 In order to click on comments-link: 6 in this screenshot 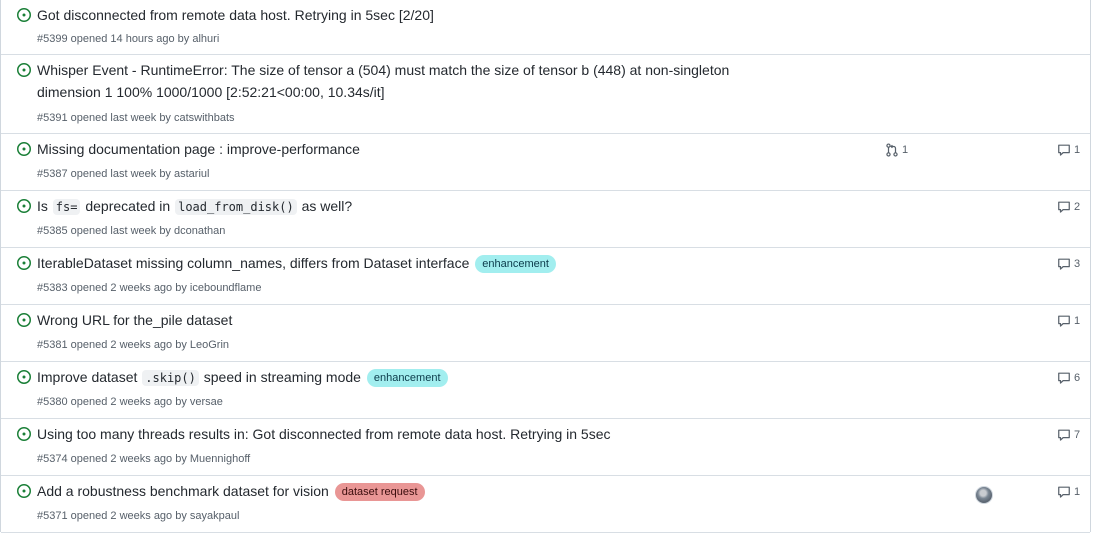, I will do `click(1068, 378)`.